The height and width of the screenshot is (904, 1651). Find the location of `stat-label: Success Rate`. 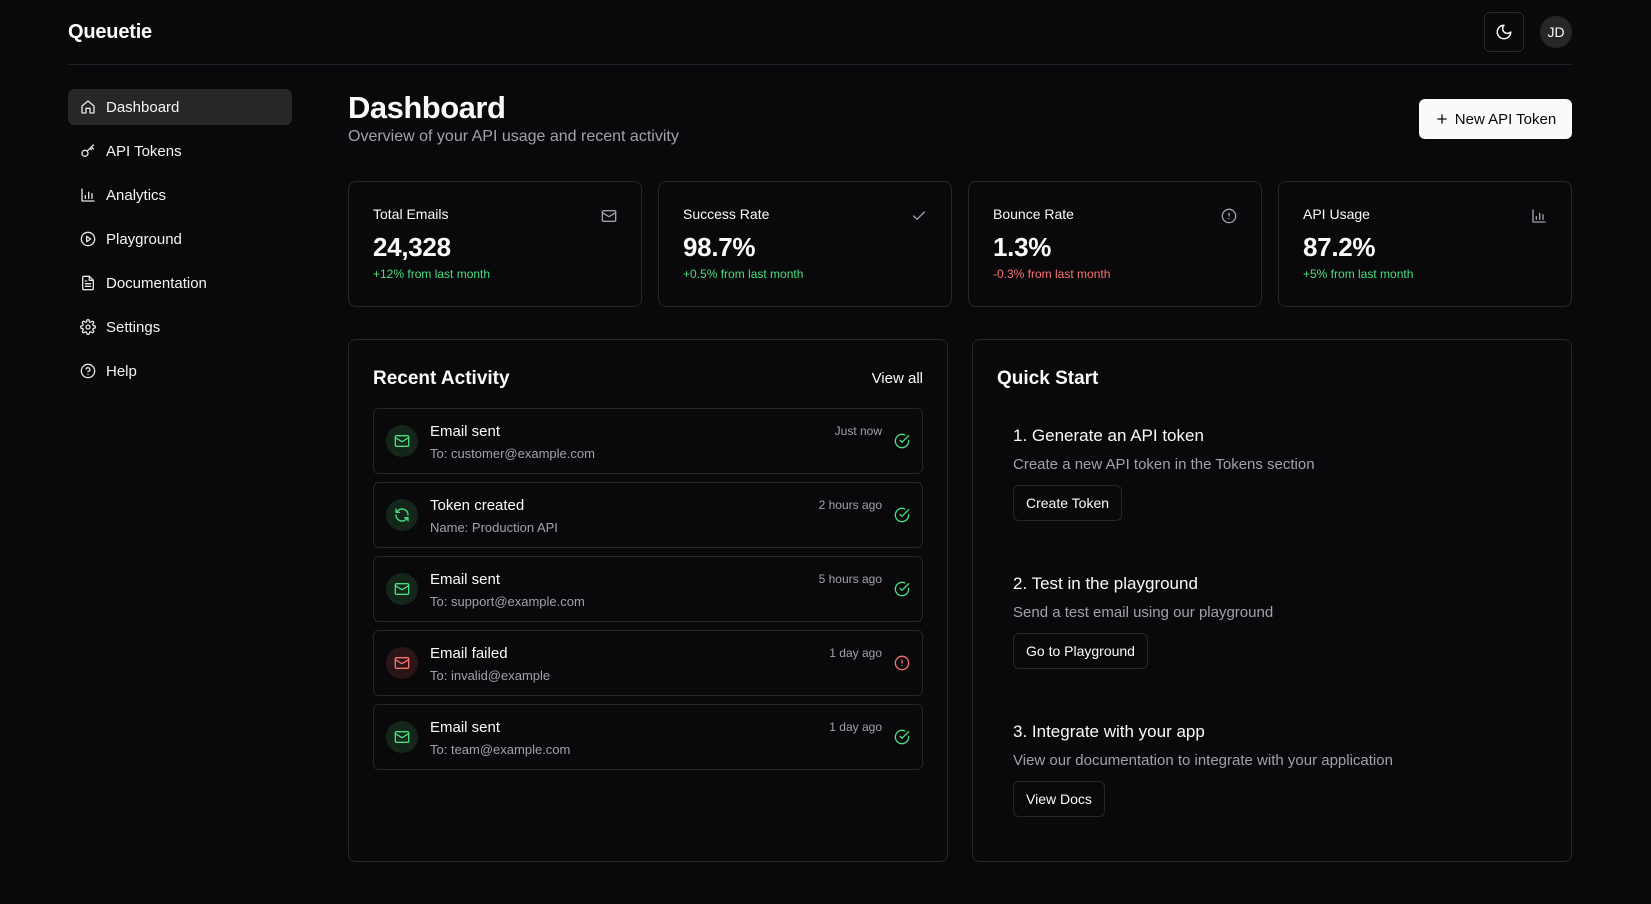

stat-label: Success Rate is located at coordinates (726, 214).